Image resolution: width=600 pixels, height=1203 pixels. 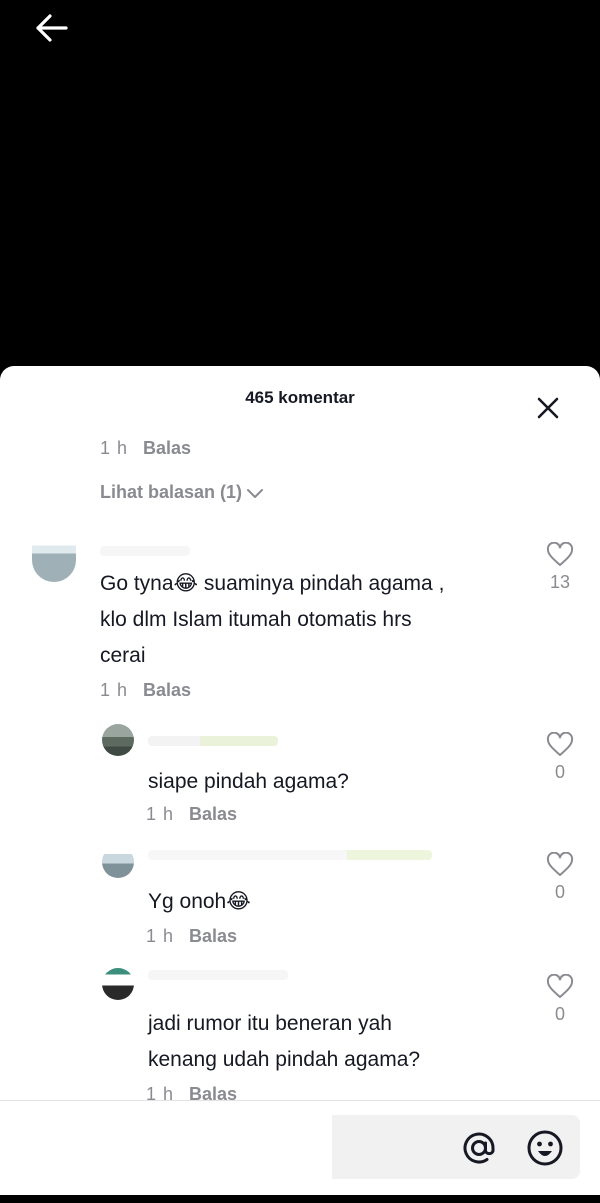 I want to click on reply-text: siape pindah agama?, so click(x=248, y=781).